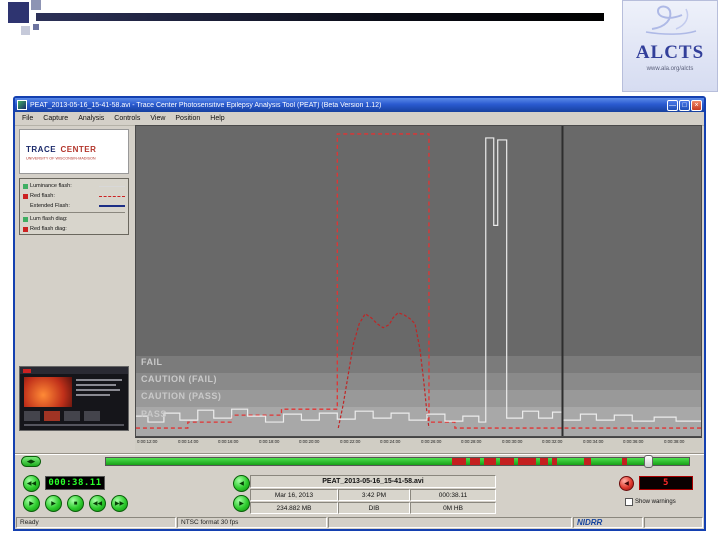 The image size is (720, 540). Describe the element at coordinates (670, 69) in the screenshot. I see `alcts-url: www.ala.org/alcts` at that location.